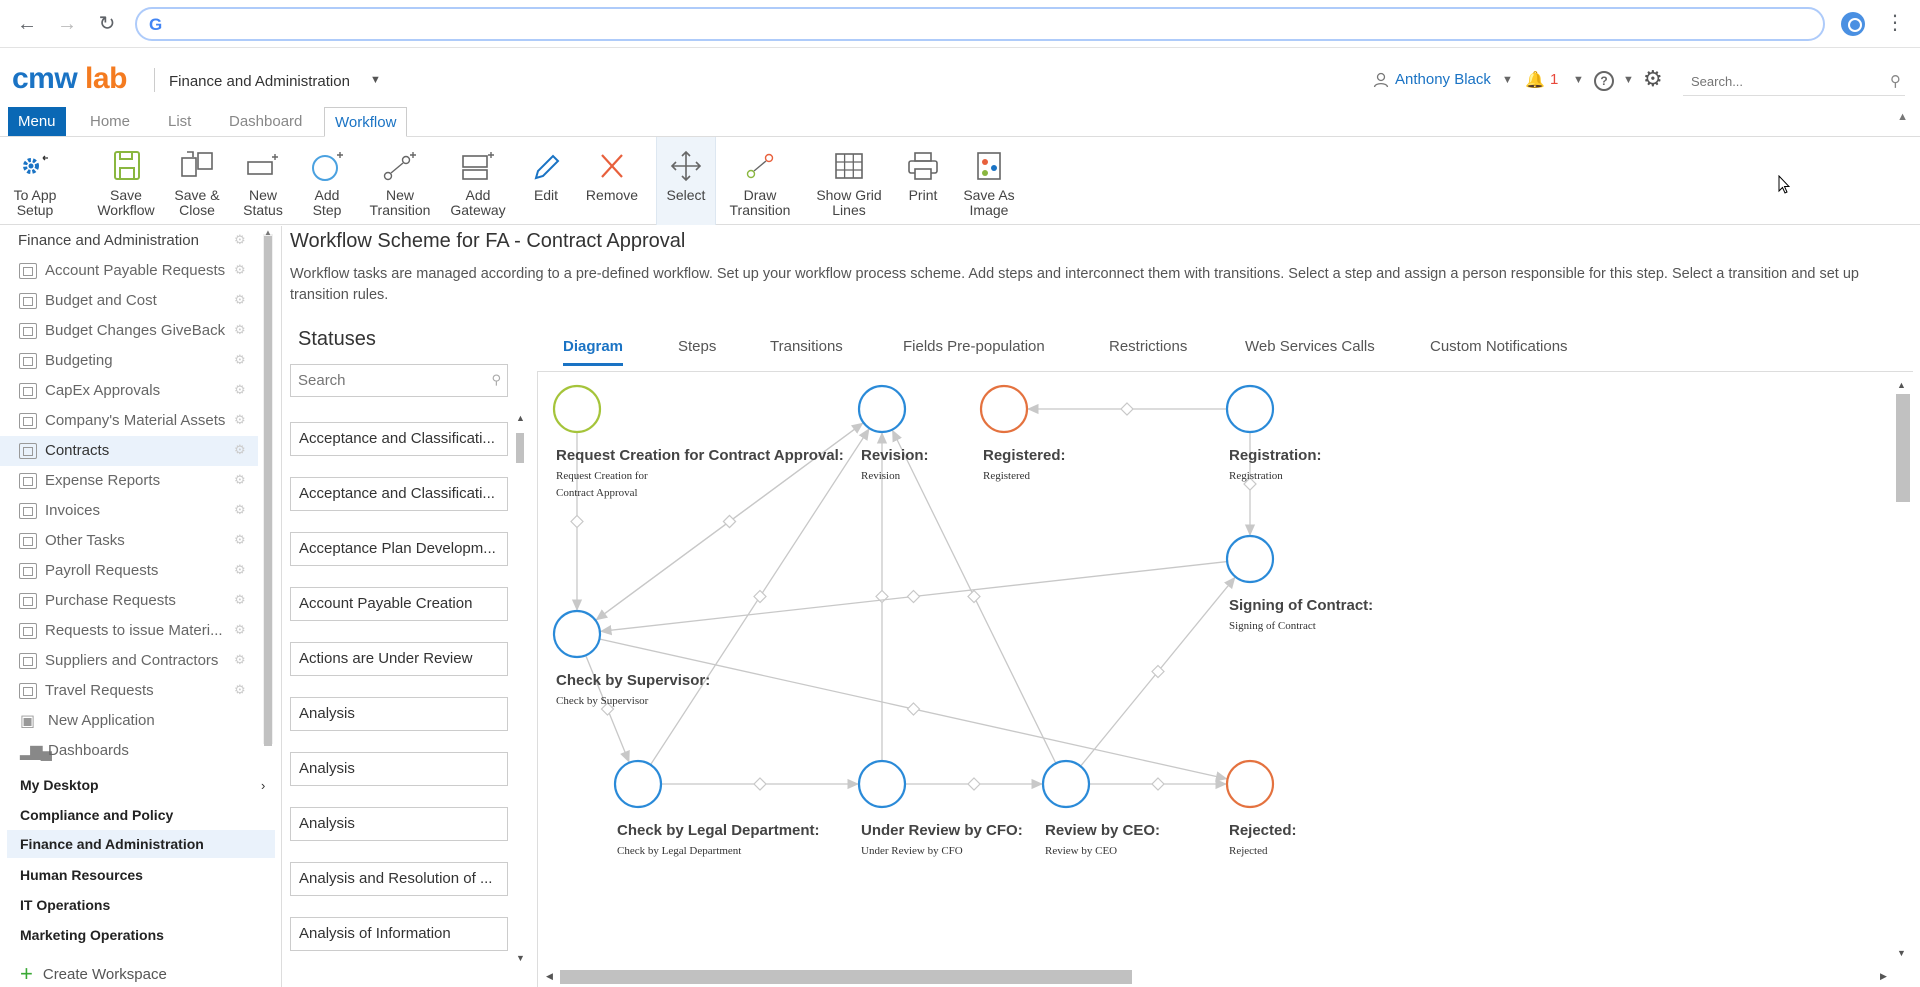 The image size is (1920, 987). What do you see at coordinates (69, 79) in the screenshot?
I see `logo: cmw lab` at bounding box center [69, 79].